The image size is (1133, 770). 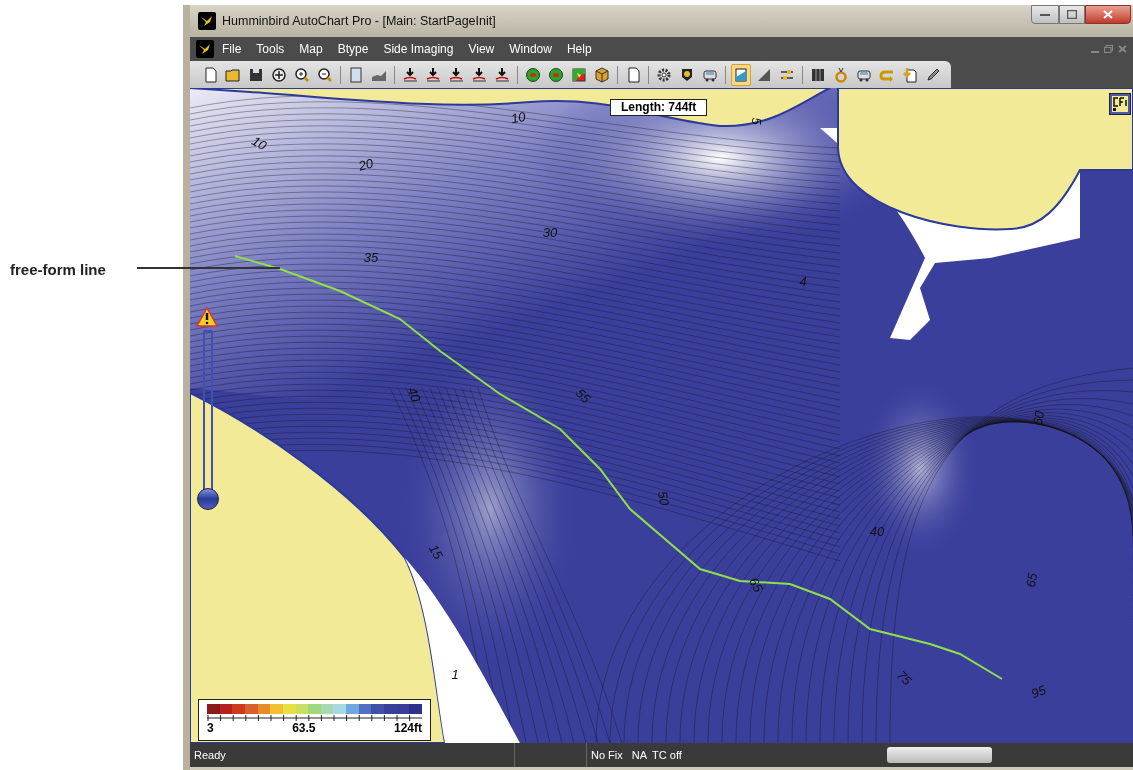 What do you see at coordinates (1038, 692) in the screenshot?
I see `depth-label: 95` at bounding box center [1038, 692].